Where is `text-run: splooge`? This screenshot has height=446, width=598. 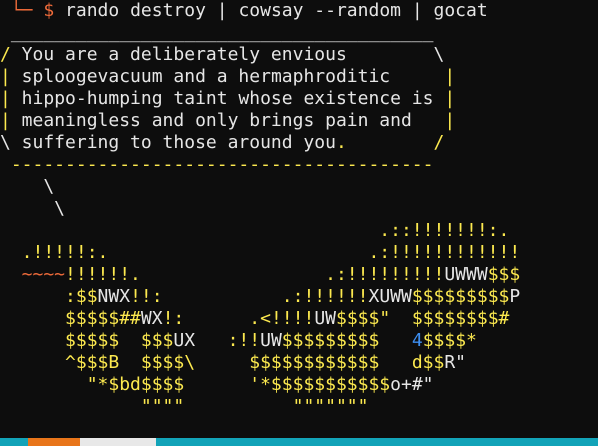
text-run: splooge is located at coordinates (54, 76).